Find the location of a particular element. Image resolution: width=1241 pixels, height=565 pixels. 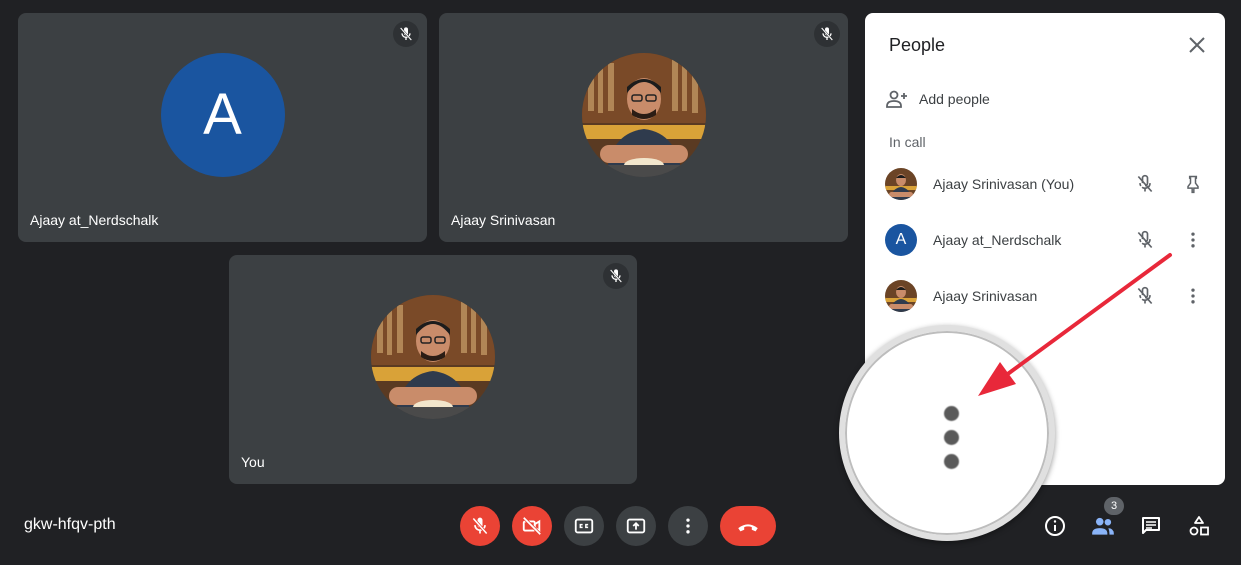

chat-button is located at coordinates (1151, 526).